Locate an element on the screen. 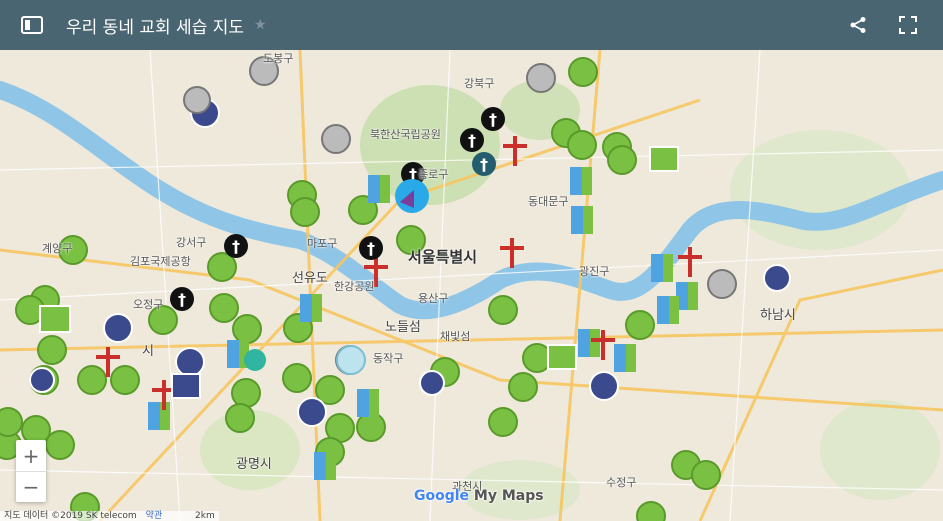 The height and width of the screenshot is (521, 943). label-bucheon: 시 is located at coordinates (148, 351).